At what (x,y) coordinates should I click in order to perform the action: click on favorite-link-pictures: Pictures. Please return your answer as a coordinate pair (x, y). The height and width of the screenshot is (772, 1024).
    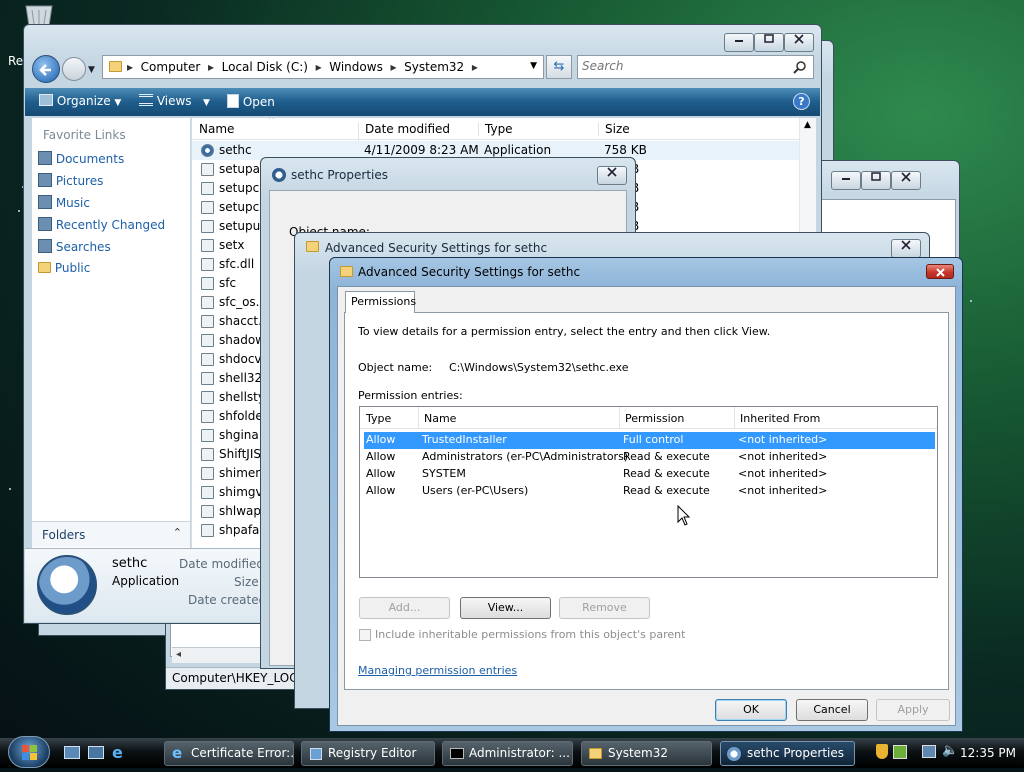
    Looking at the image, I should click on (70, 180).